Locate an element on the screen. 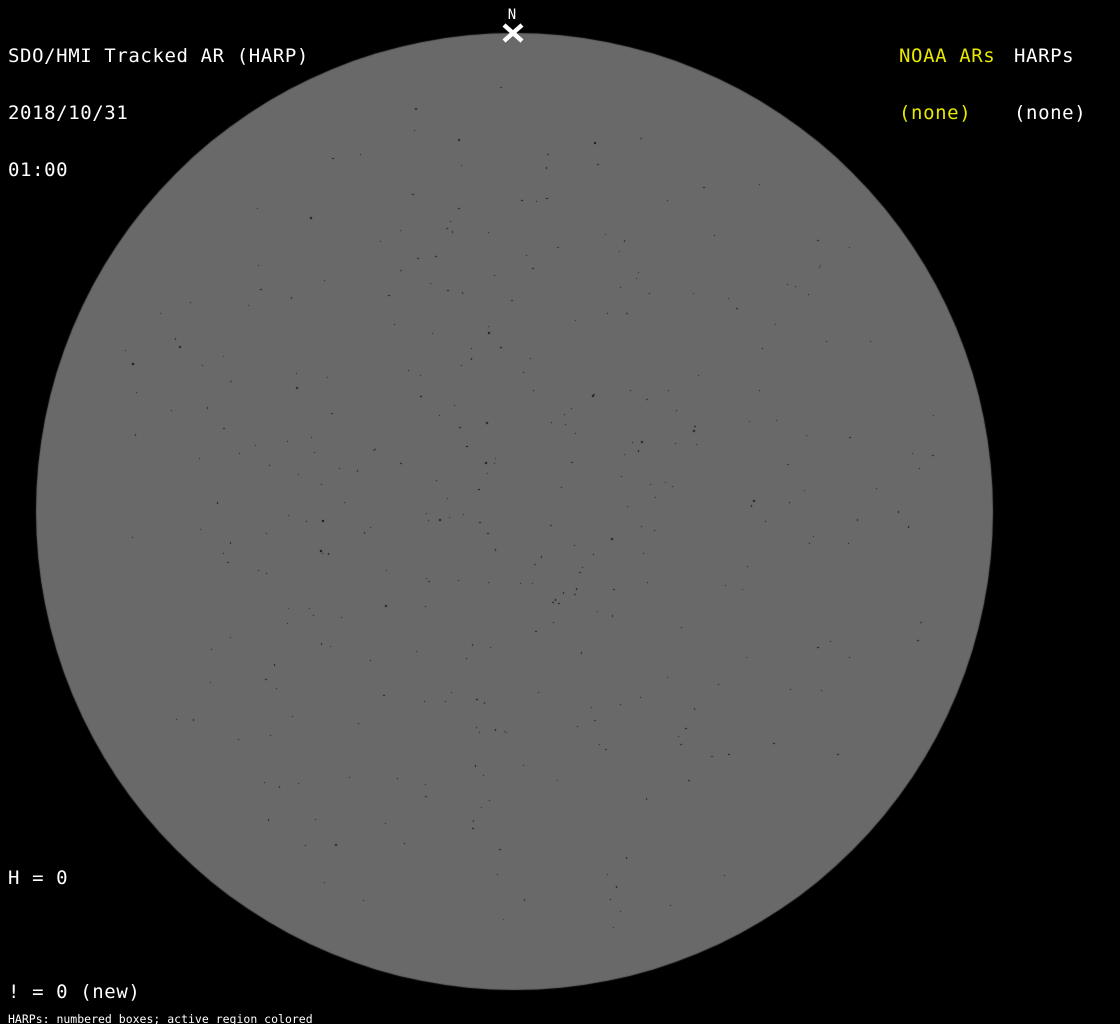 This screenshot has height=1024, width=1120. page-title: SDO/HMI Tracked AR (HARP) is located at coordinates (158, 56).